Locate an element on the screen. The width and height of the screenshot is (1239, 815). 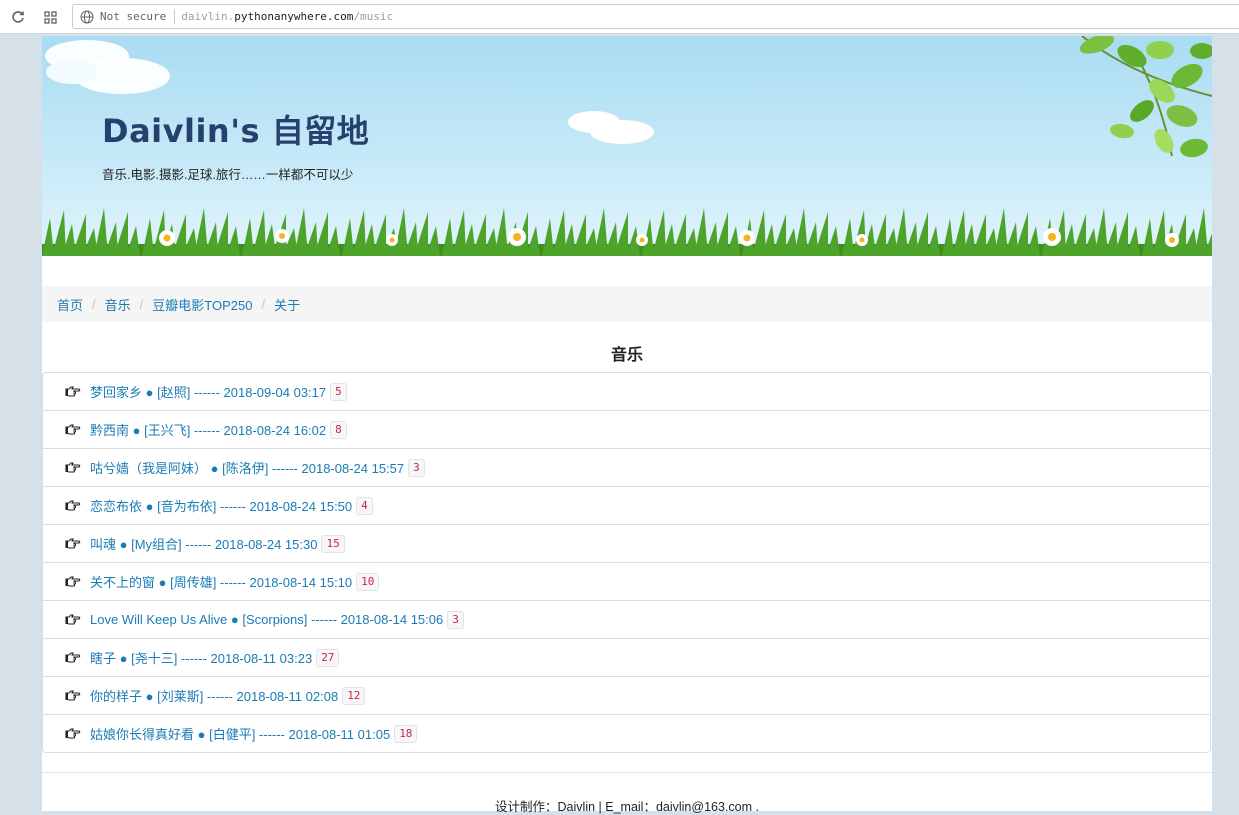
leaves-image is located at coordinates (1145, 97).